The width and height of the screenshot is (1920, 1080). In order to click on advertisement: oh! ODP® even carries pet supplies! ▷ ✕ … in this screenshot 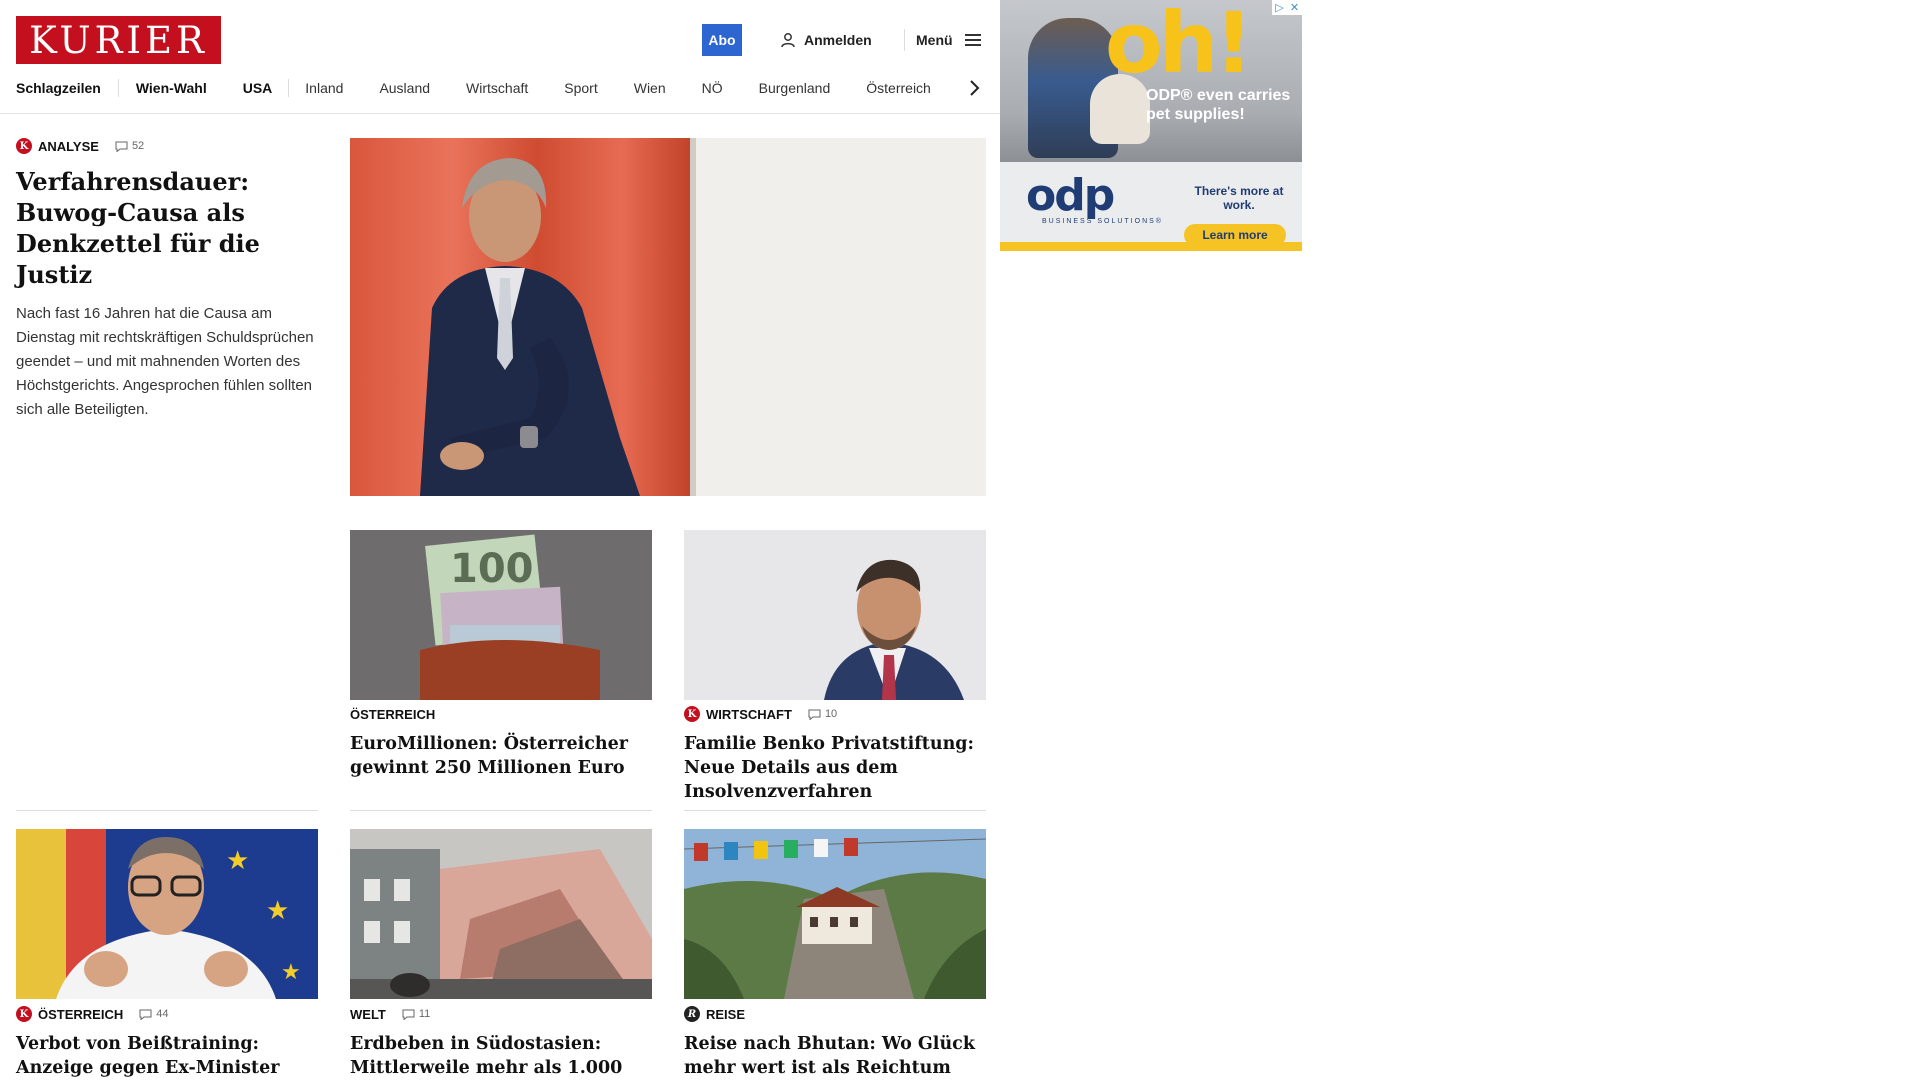, I will do `click(1151, 125)`.